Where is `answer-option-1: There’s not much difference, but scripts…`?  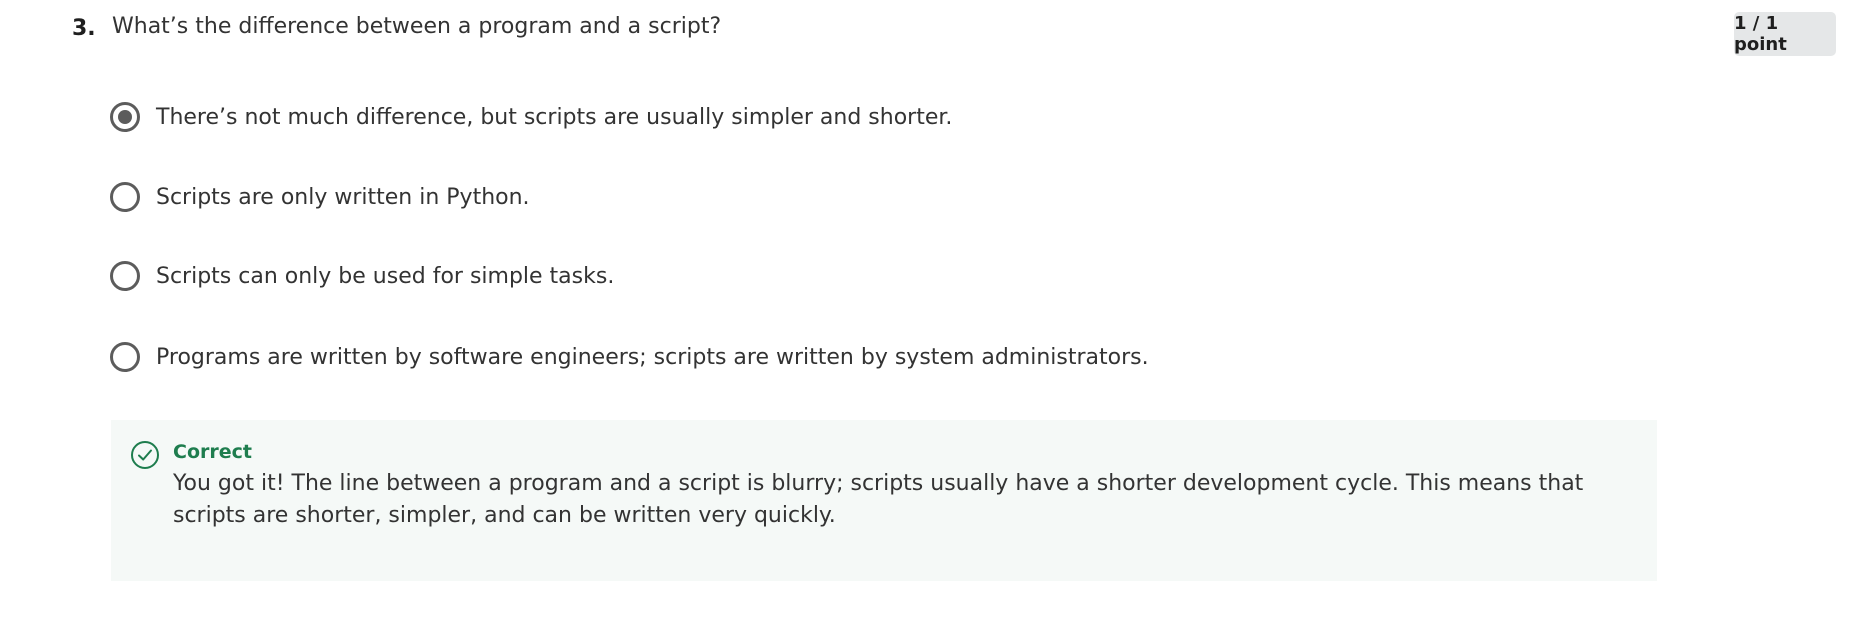
answer-option-1: There’s not much difference, but scripts… is located at coordinates (531, 117).